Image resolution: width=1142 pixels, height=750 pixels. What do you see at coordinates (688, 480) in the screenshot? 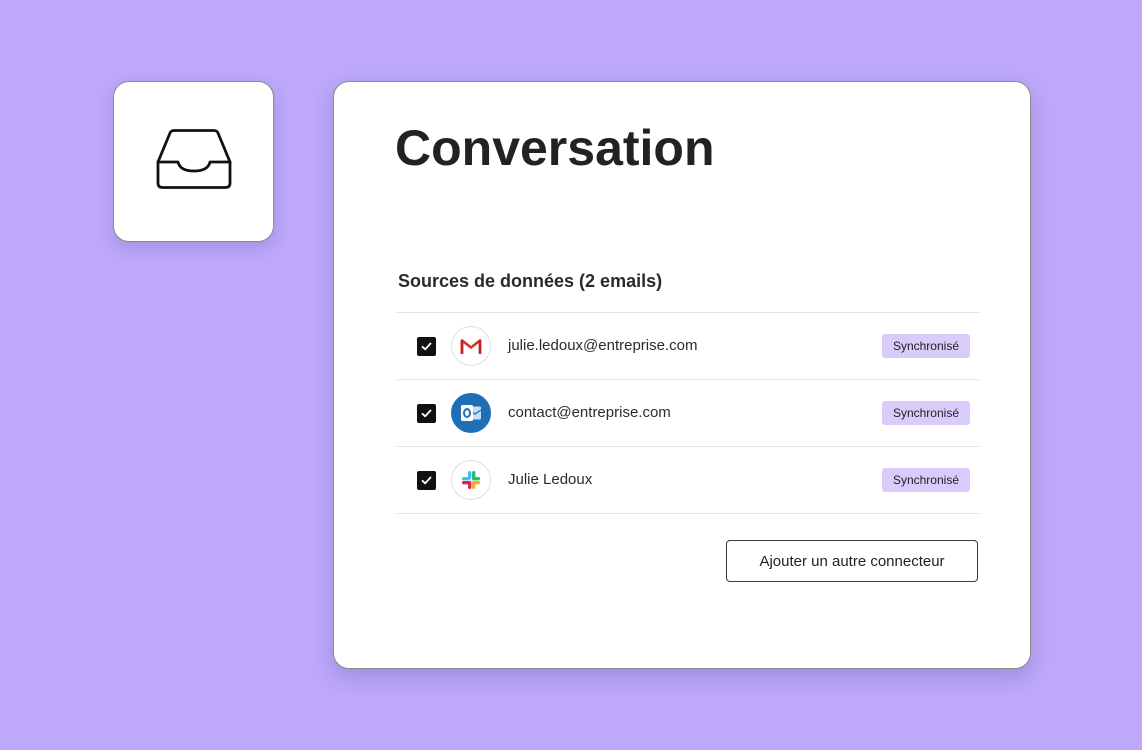
I see `list-item-source-slack: Julie Ledoux Synchronisé` at bounding box center [688, 480].